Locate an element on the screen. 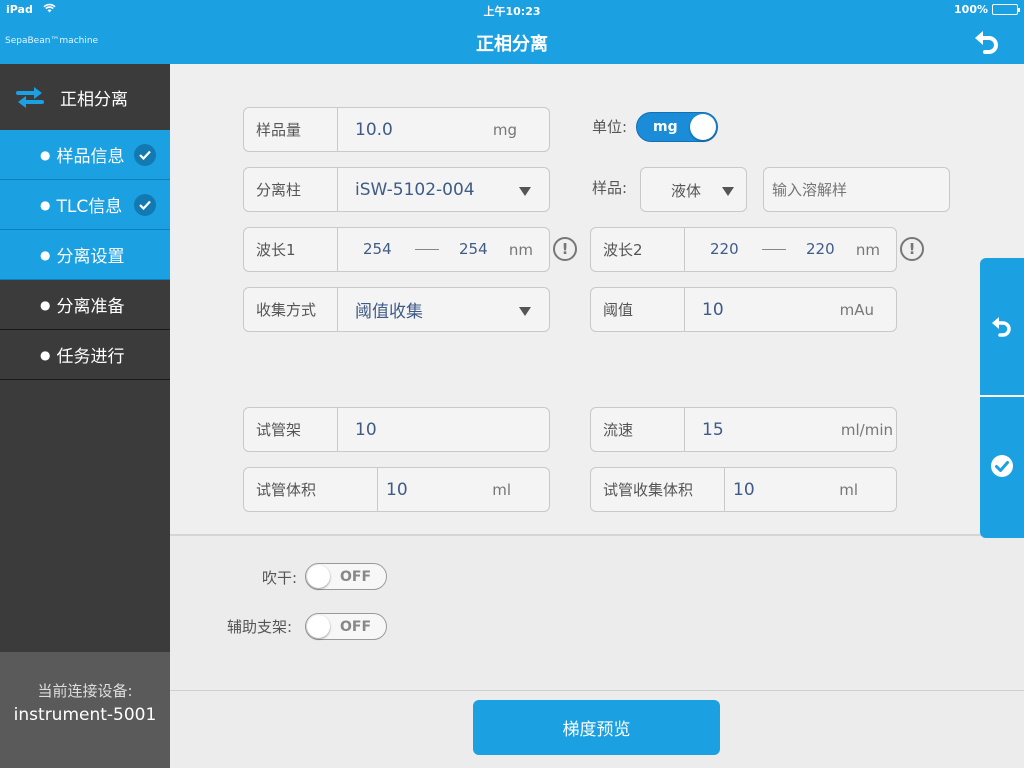 This screenshot has width=1024, height=768. status-battery: 100% is located at coordinates (987, 9).